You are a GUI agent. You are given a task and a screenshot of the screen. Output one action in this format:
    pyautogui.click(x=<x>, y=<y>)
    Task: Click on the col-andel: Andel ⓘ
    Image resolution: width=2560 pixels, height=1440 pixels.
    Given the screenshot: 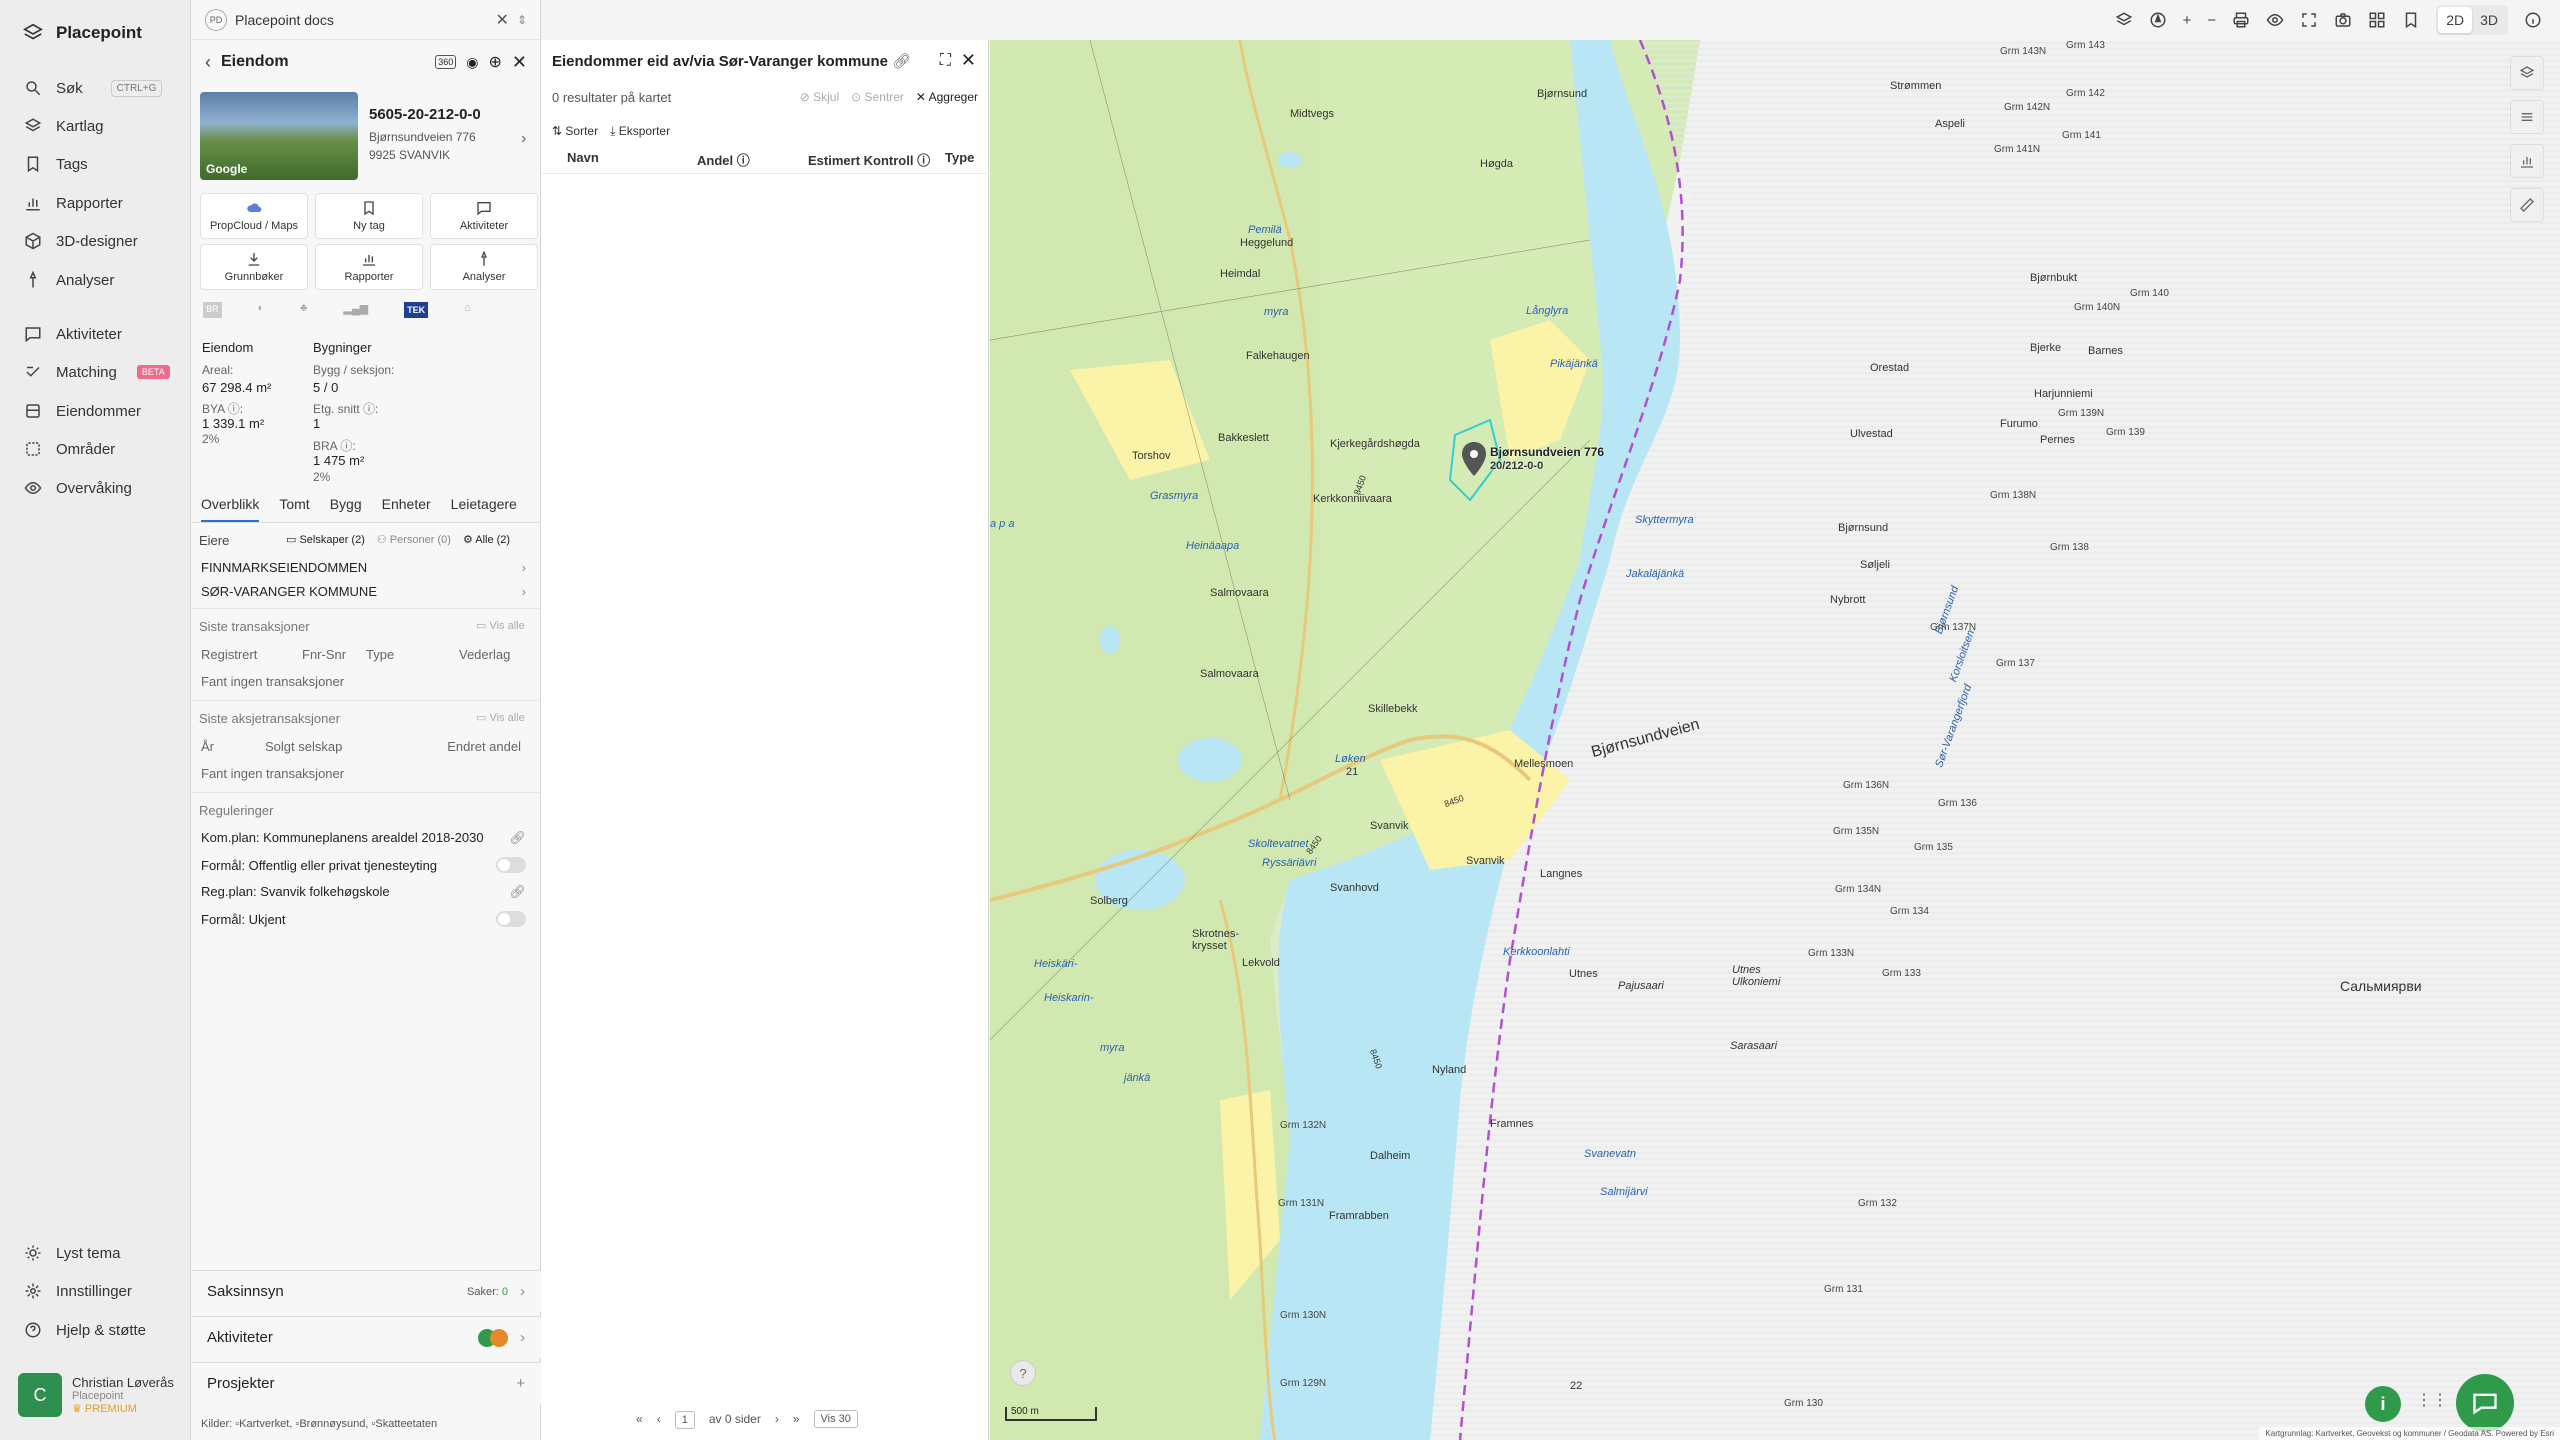 What is the action you would take?
    pyautogui.click(x=747, y=161)
    